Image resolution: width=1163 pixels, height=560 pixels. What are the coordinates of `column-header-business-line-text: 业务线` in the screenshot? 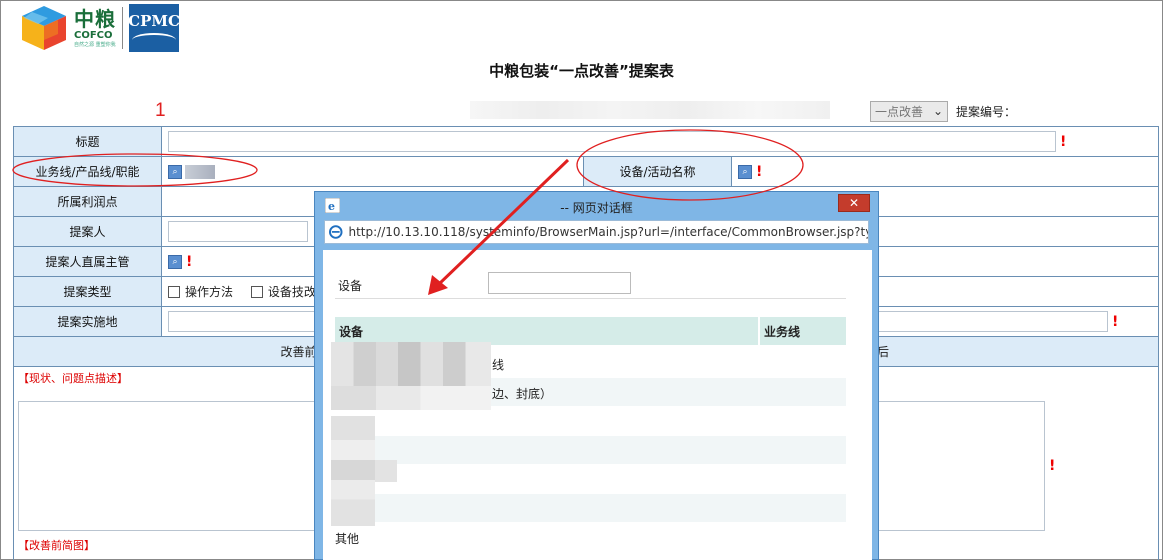 It's located at (782, 331).